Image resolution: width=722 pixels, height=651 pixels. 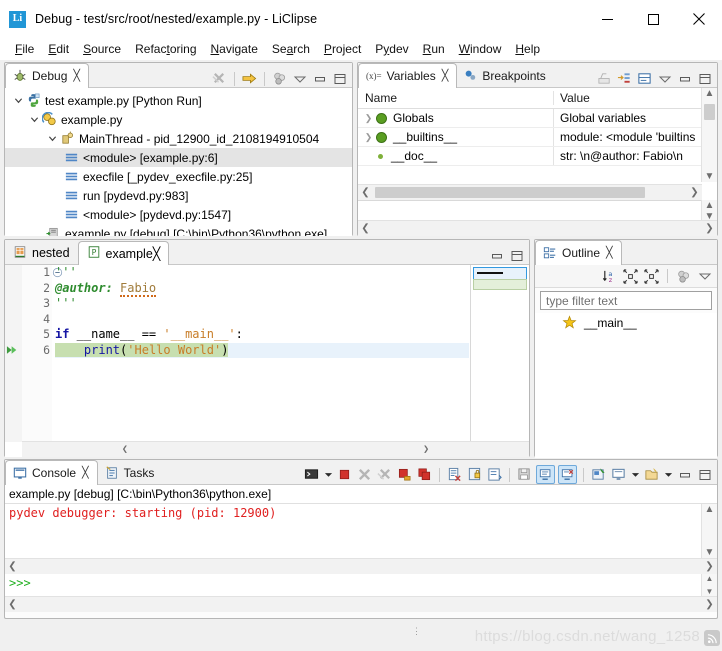 I want to click on resize-grip: ⋮, so click(x=416, y=631).